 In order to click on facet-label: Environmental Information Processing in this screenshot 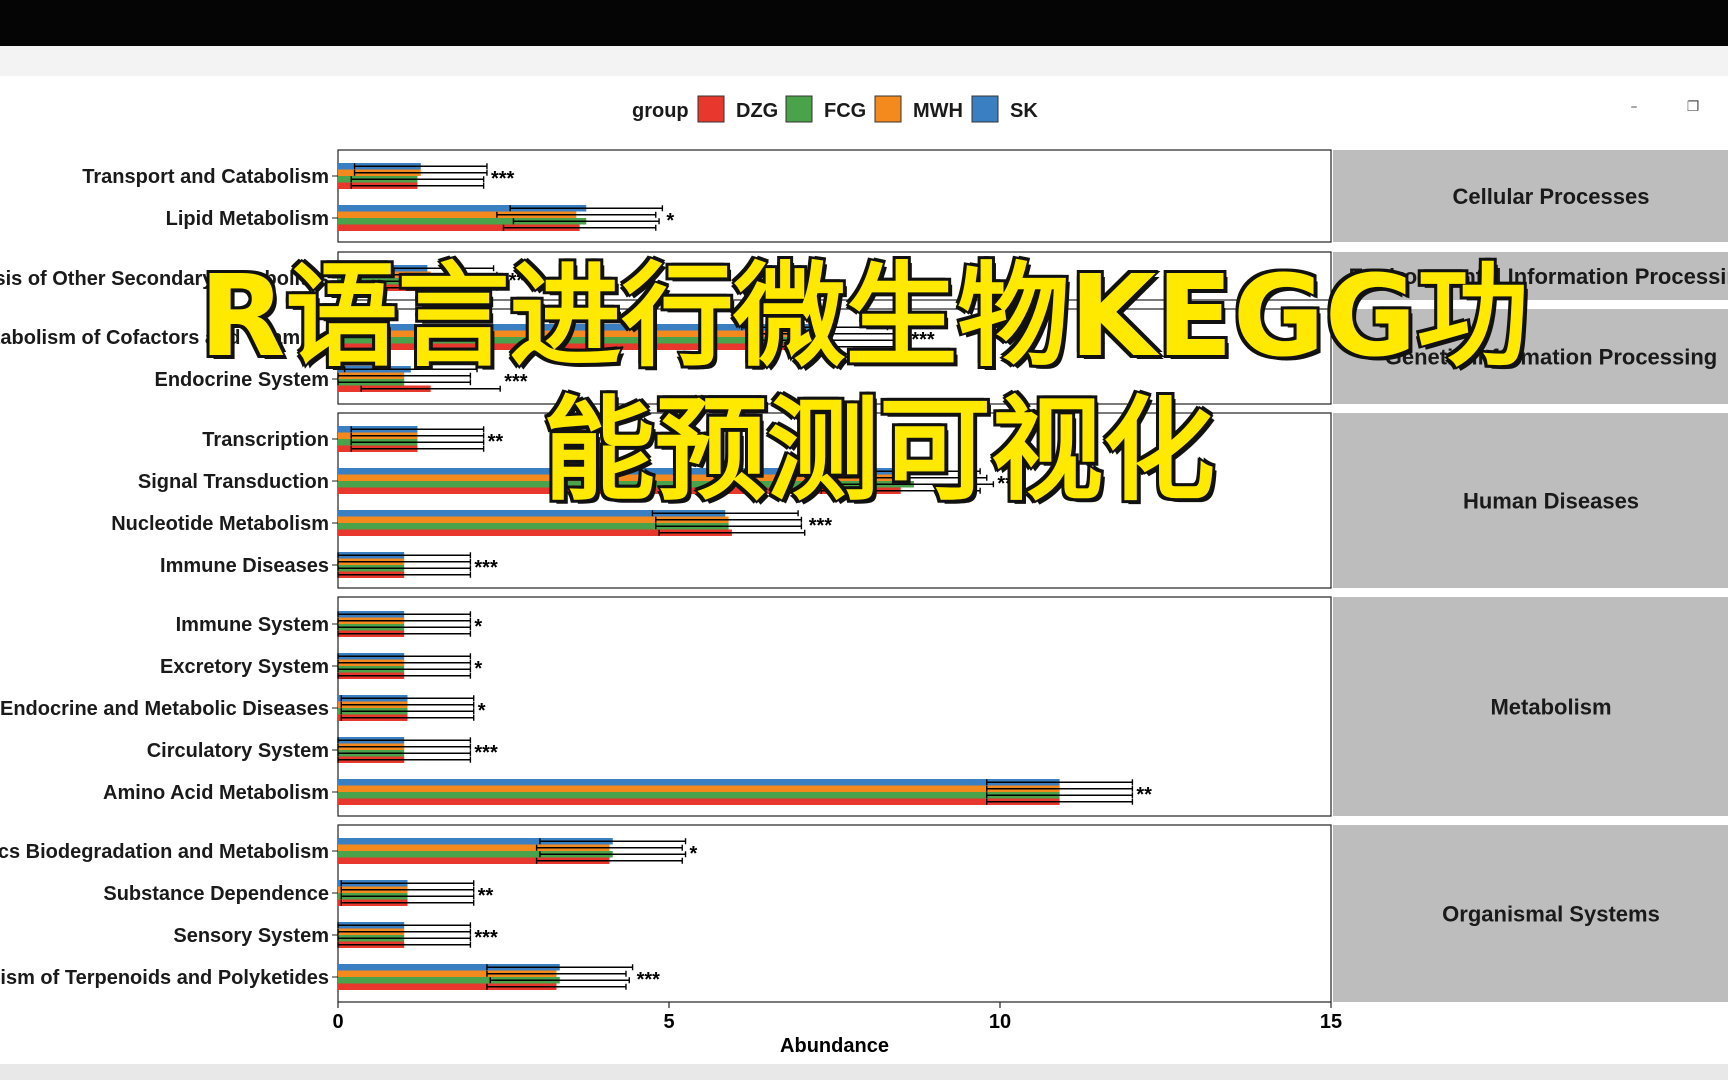, I will do `click(1538, 276)`.